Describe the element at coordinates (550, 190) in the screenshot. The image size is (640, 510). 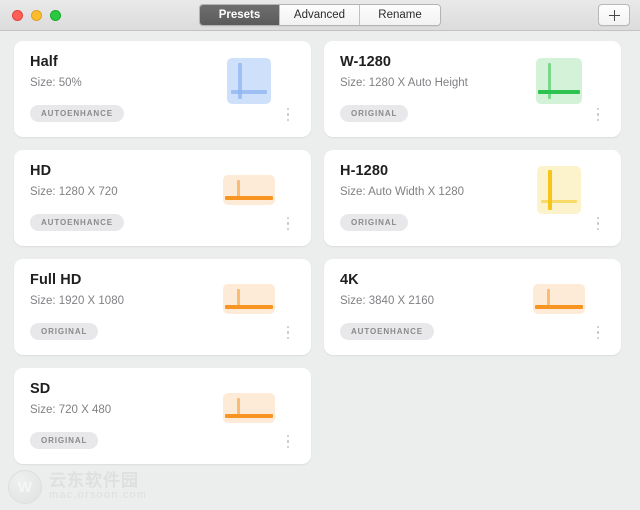
I see `thumbnail-vertical-guide` at that location.